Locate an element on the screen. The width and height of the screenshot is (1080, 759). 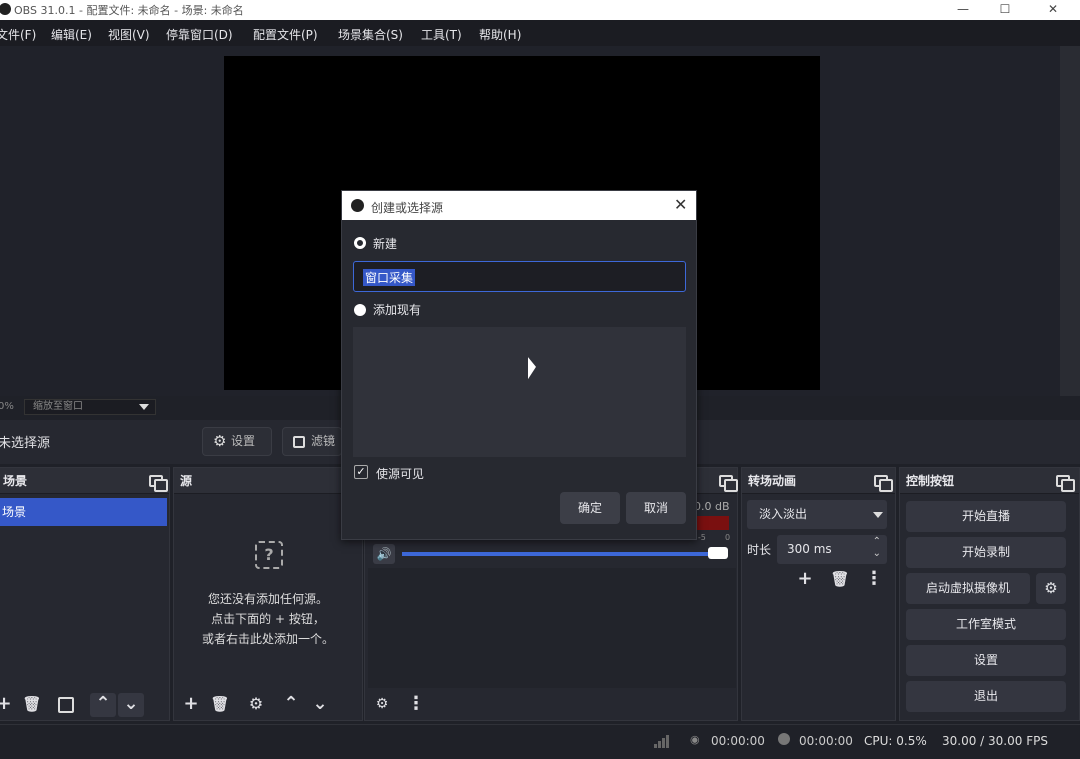
start-recording-button: 开始录制 is located at coordinates (986, 552).